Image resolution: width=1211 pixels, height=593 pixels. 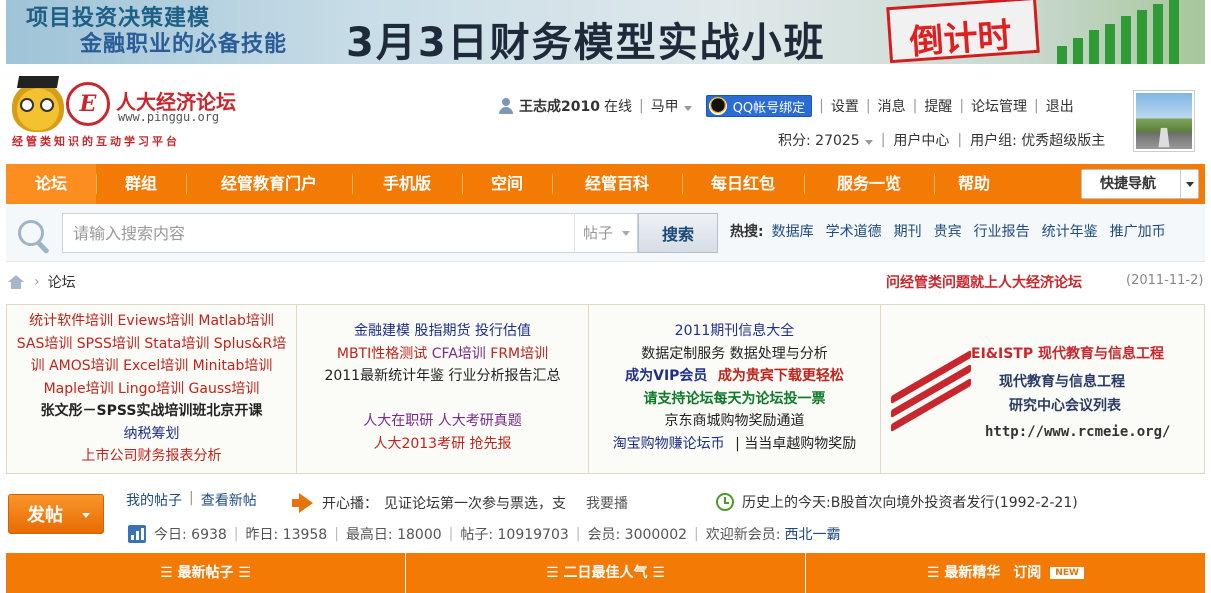 What do you see at coordinates (151, 456) in the screenshot?
I see `ad-link: 上市公司财务报表分析` at bounding box center [151, 456].